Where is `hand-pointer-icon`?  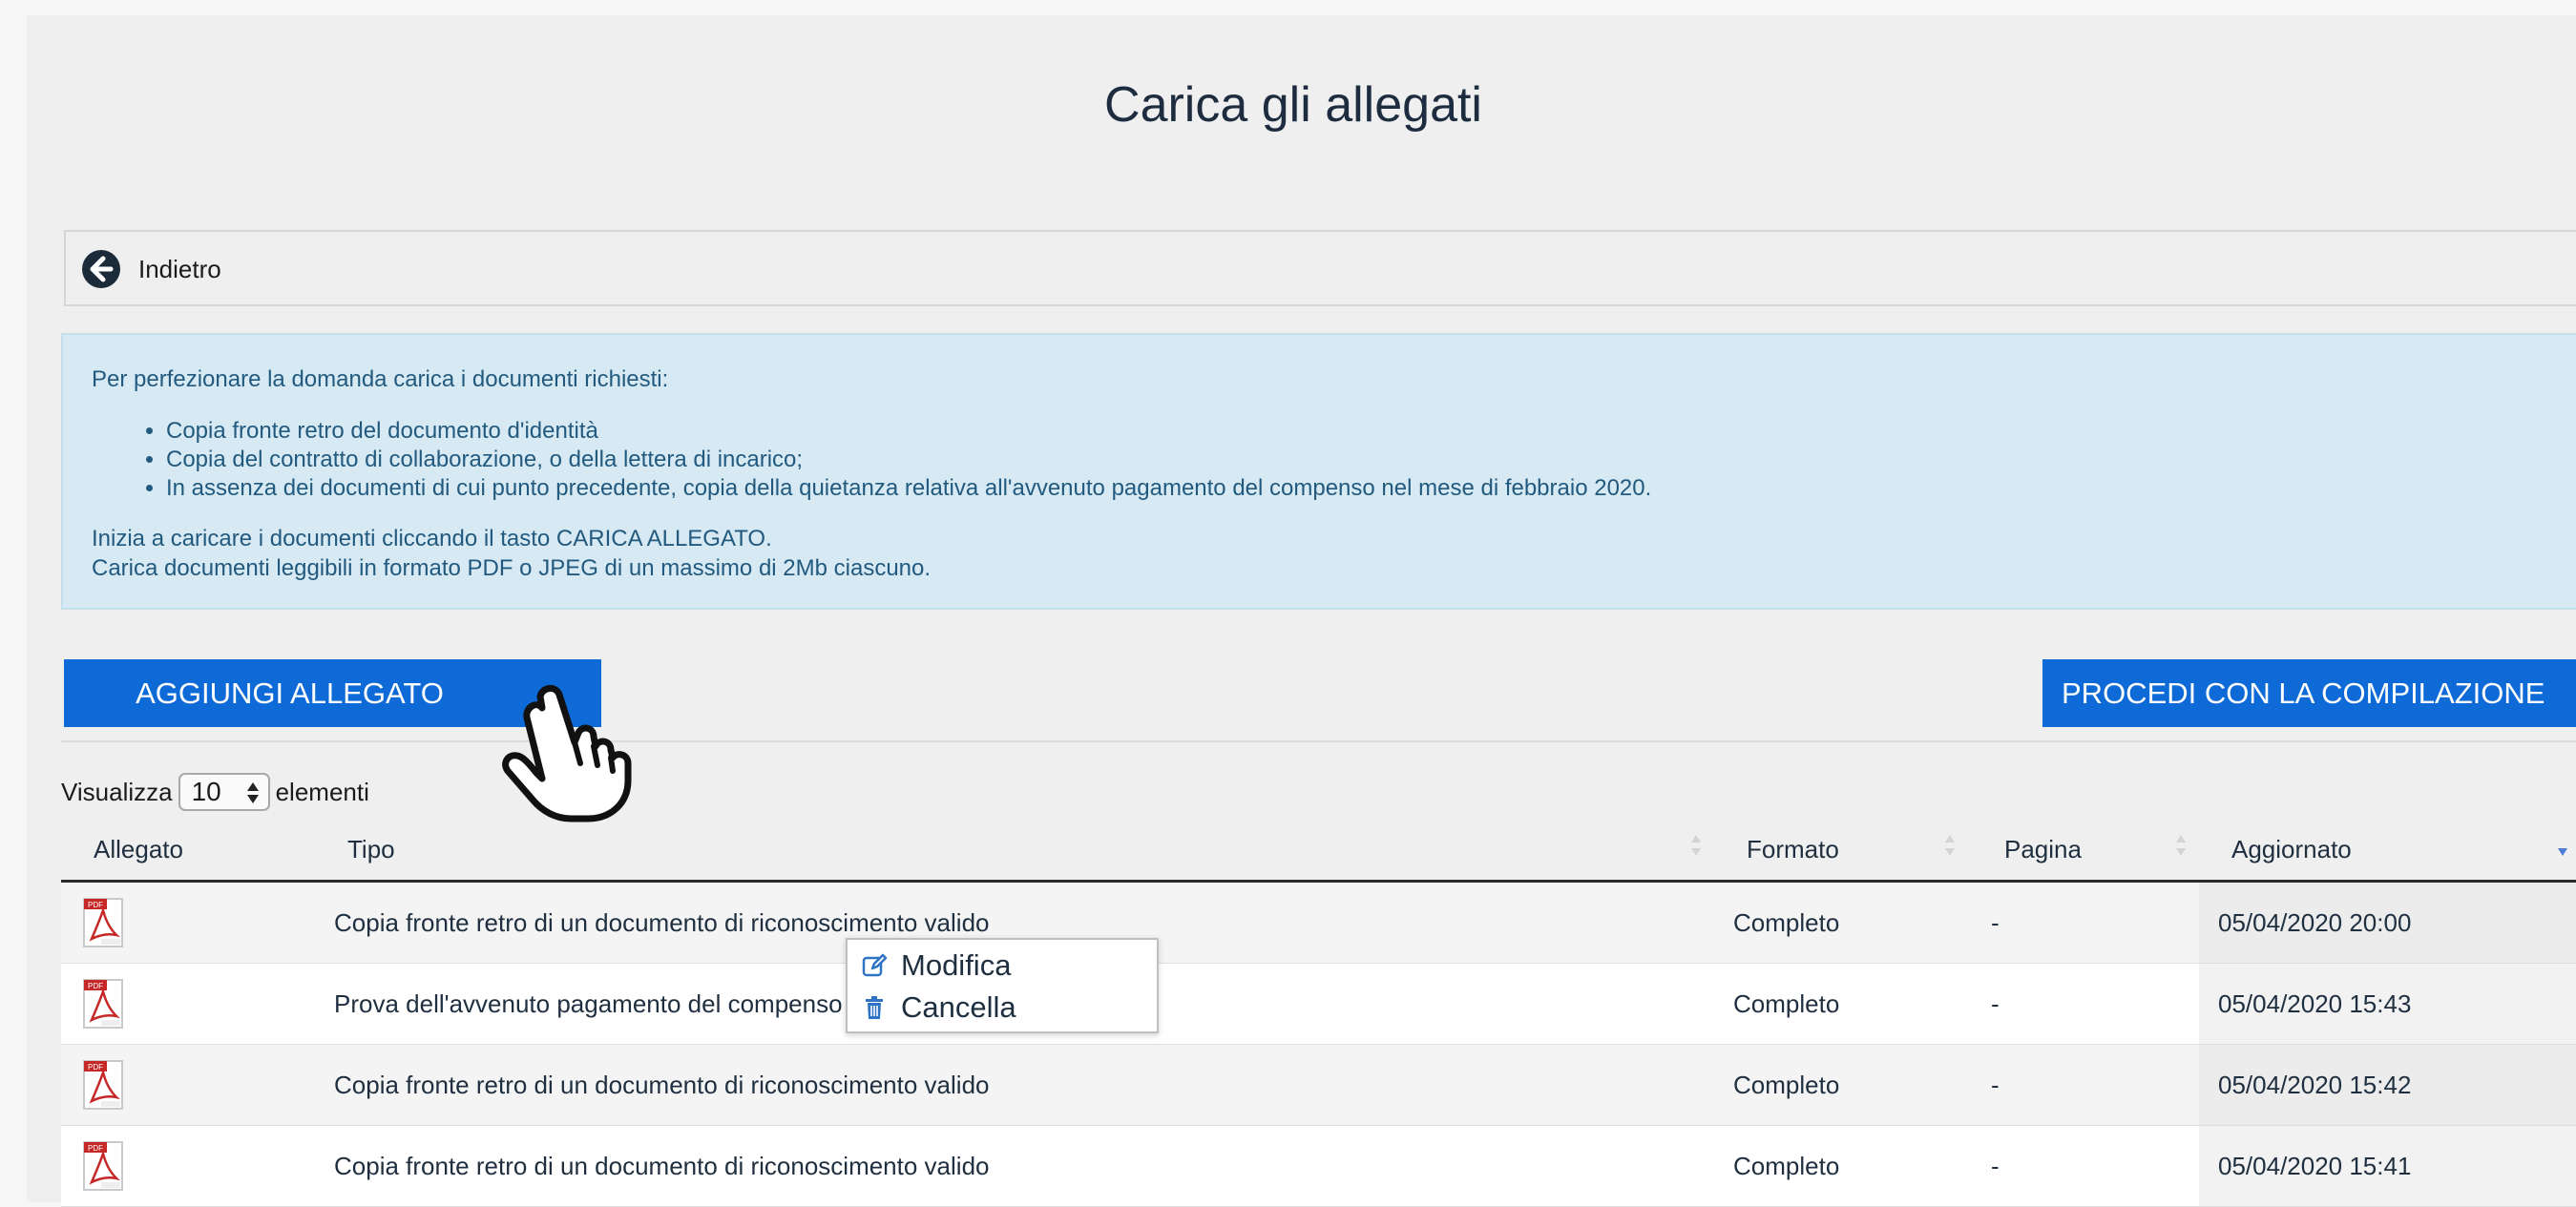
hand-pointer-icon is located at coordinates (567, 753).